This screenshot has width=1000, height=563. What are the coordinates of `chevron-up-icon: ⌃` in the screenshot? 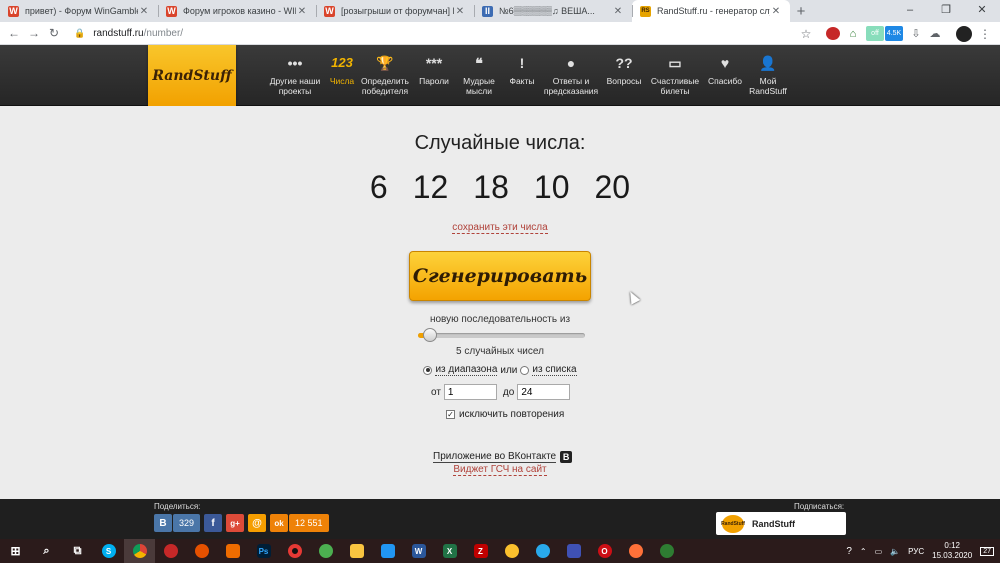 It's located at (863, 551).